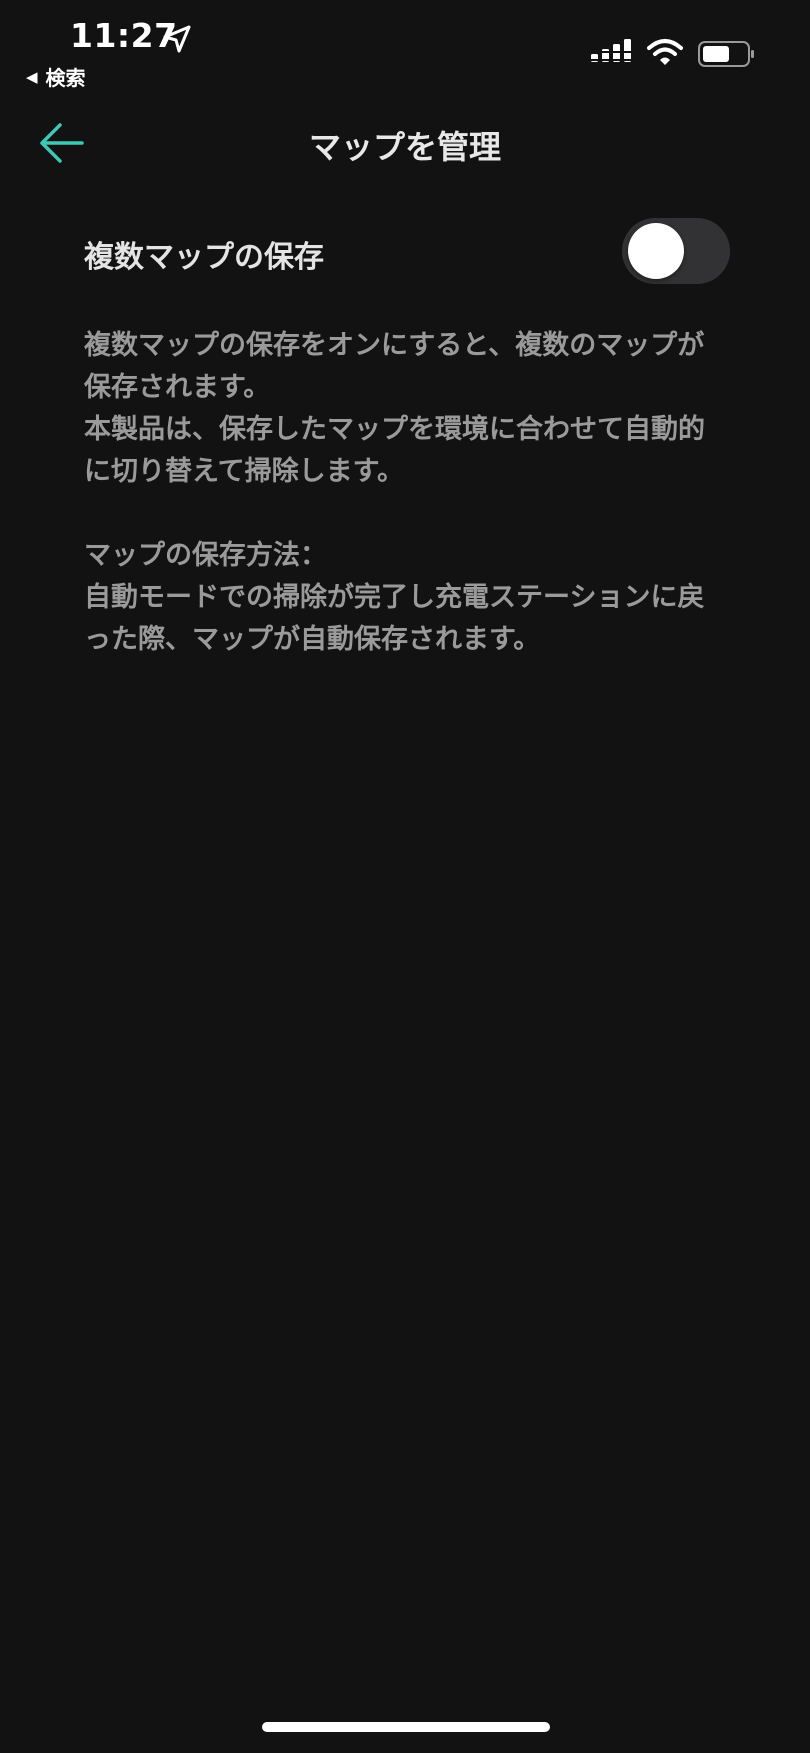 Image resolution: width=810 pixels, height=1753 pixels. I want to click on multi-map-label: 複数マップの保存, so click(204, 257).